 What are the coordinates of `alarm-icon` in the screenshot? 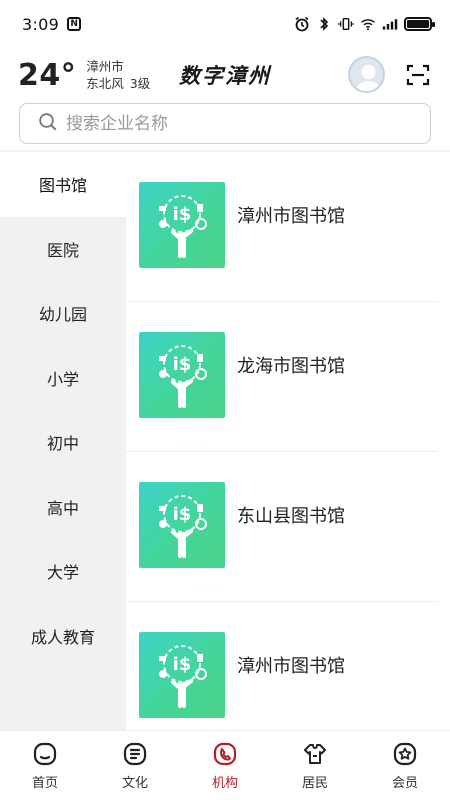 It's located at (302, 24).